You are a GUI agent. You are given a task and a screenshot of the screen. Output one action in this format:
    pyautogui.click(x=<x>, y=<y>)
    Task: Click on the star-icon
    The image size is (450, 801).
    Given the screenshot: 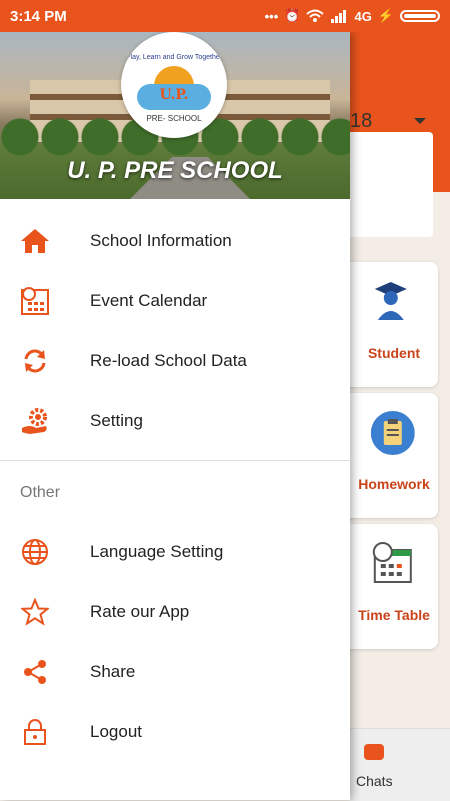 What is the action you would take?
    pyautogui.click(x=35, y=612)
    